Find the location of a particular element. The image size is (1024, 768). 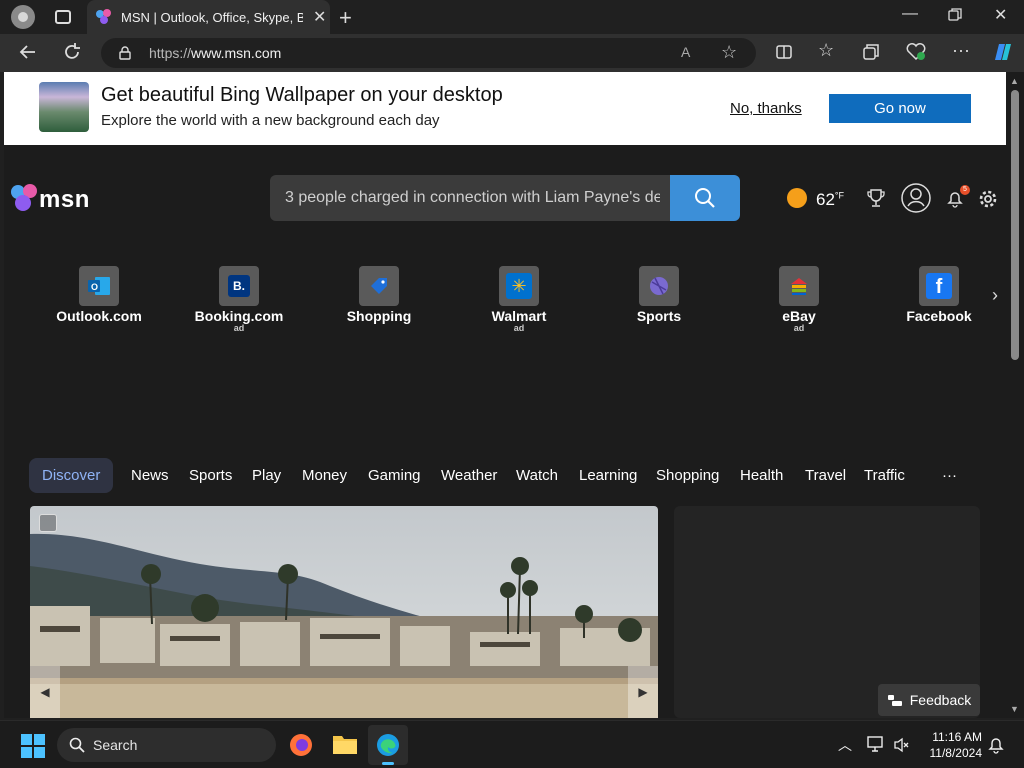

tab-learning: Learning is located at coordinates (608, 475).